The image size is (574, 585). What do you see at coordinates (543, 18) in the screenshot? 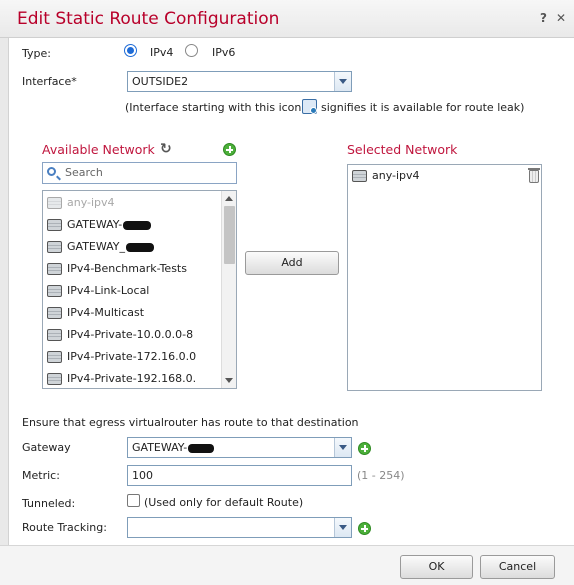
I see `help-icon: ?` at bounding box center [543, 18].